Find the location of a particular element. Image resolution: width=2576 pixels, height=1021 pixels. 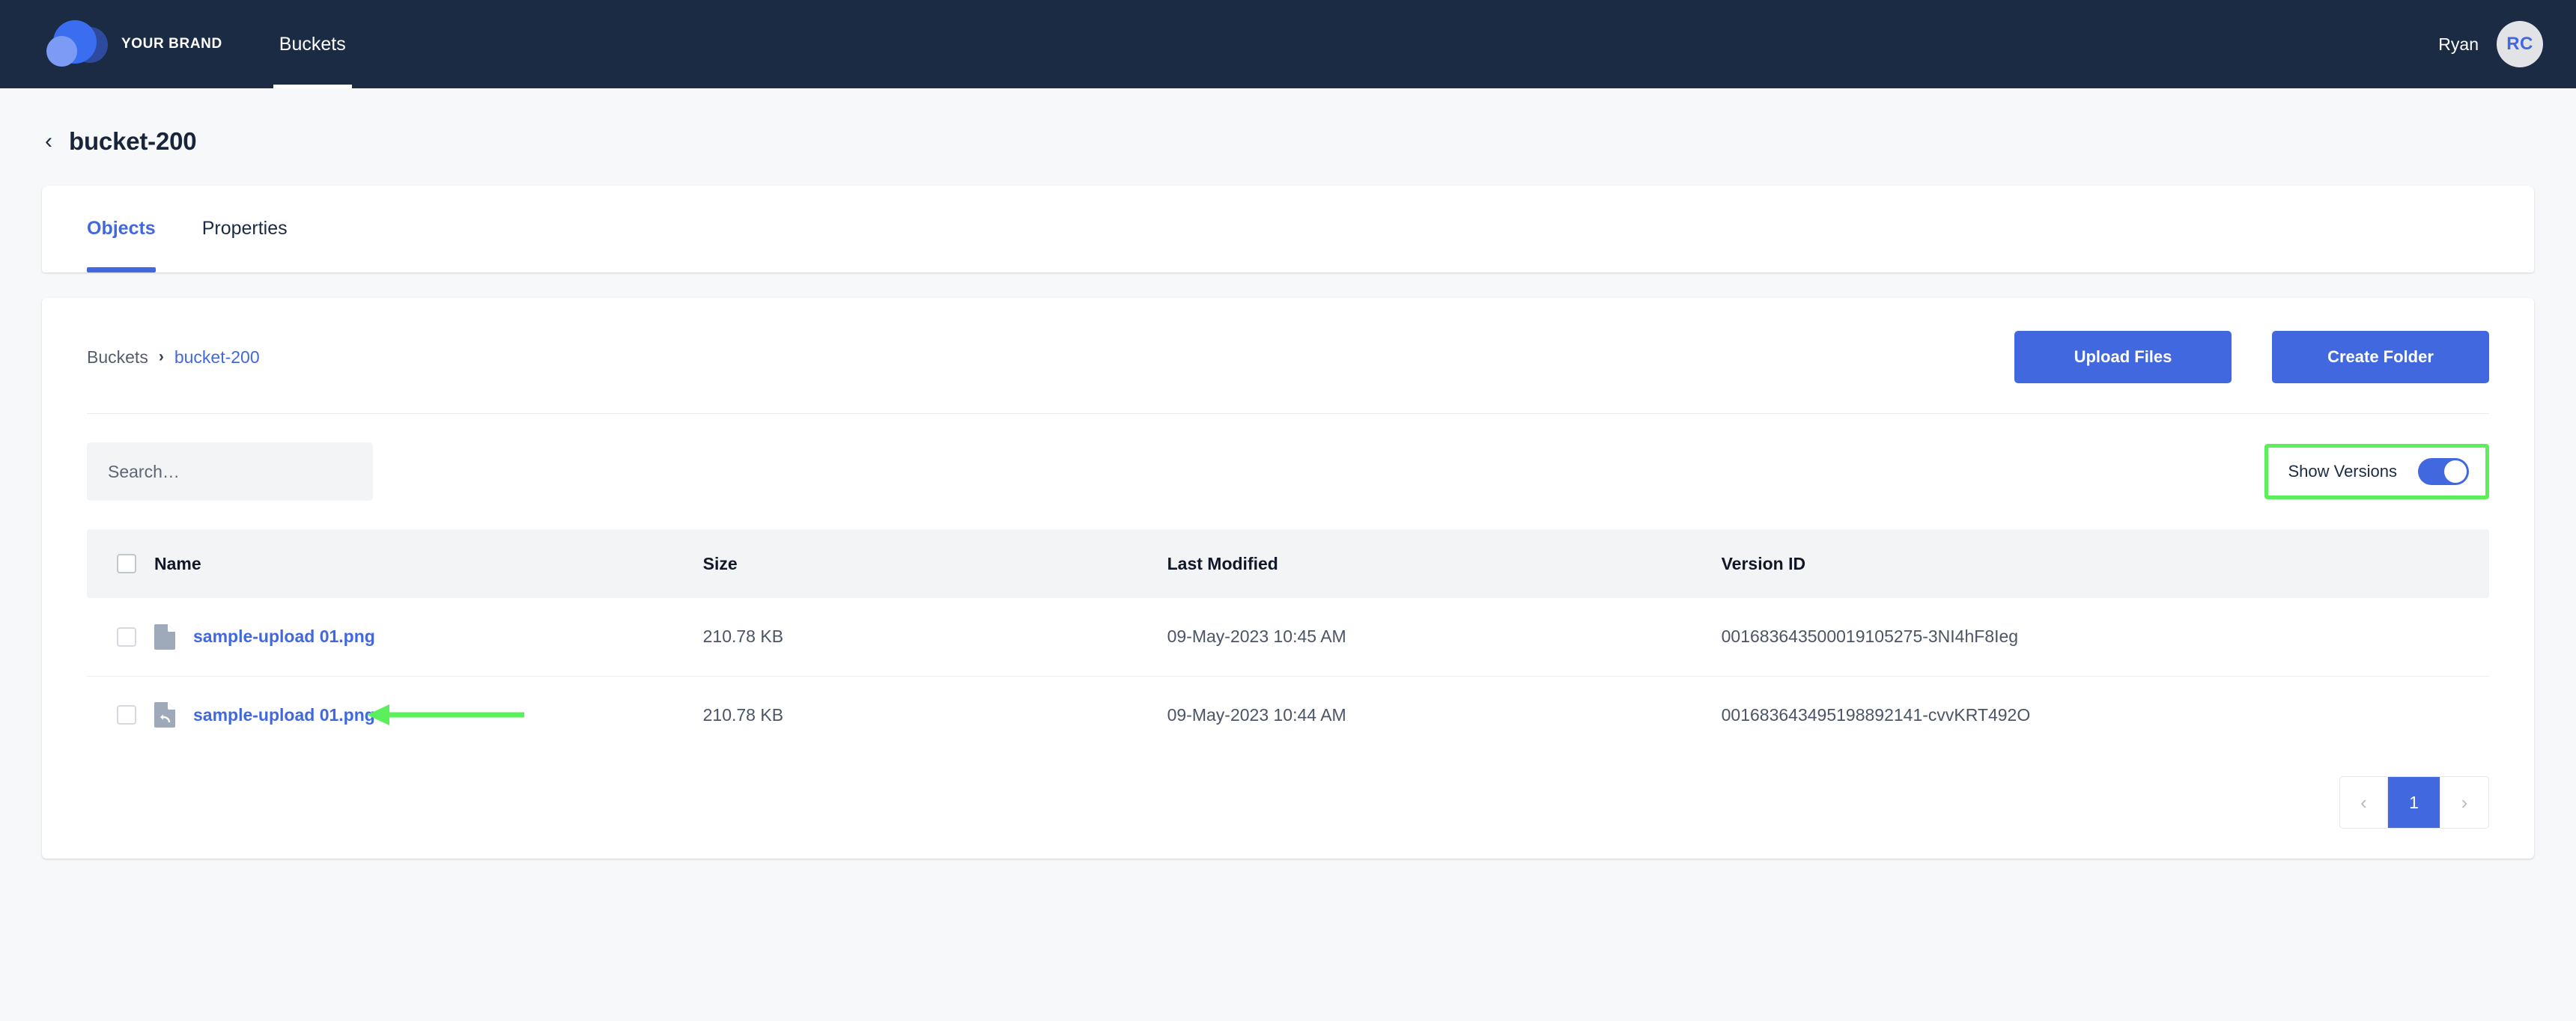

select-all-checkbox is located at coordinates (126, 563).